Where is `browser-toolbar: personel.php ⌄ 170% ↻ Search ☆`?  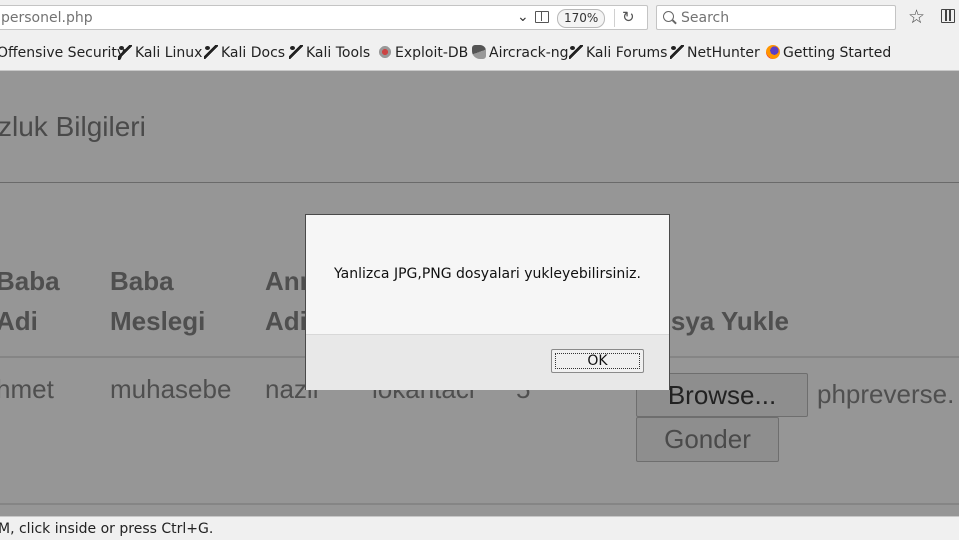
browser-toolbar: personel.php ⌄ 170% ↻ Search ☆ is located at coordinates (479, 18).